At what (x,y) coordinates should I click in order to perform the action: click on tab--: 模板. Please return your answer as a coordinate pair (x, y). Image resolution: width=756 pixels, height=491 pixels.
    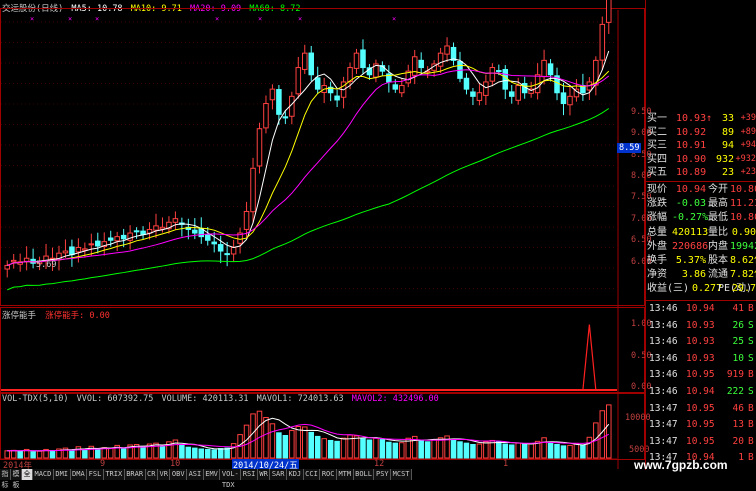
    Looking at the image, I should click on (16, 479).